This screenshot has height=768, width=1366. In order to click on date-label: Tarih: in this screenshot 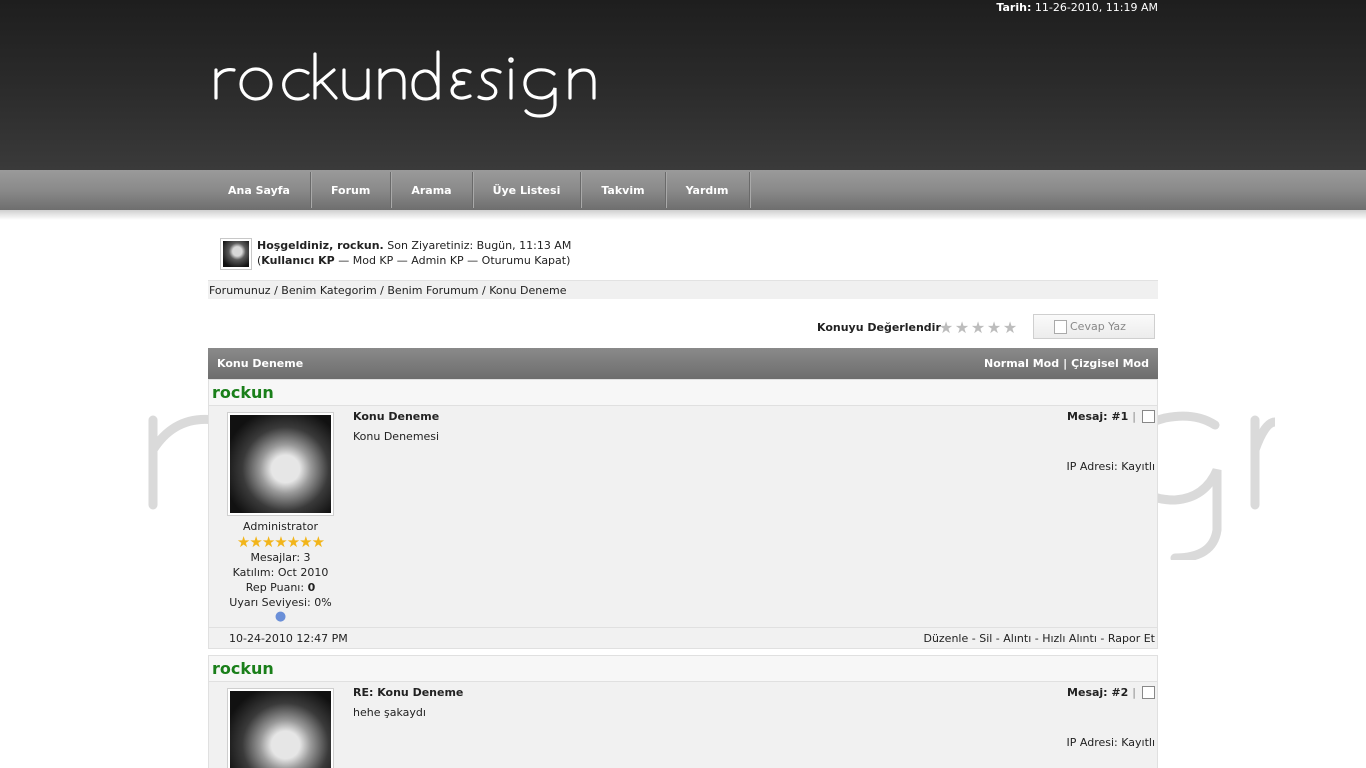, I will do `click(1014, 7)`.